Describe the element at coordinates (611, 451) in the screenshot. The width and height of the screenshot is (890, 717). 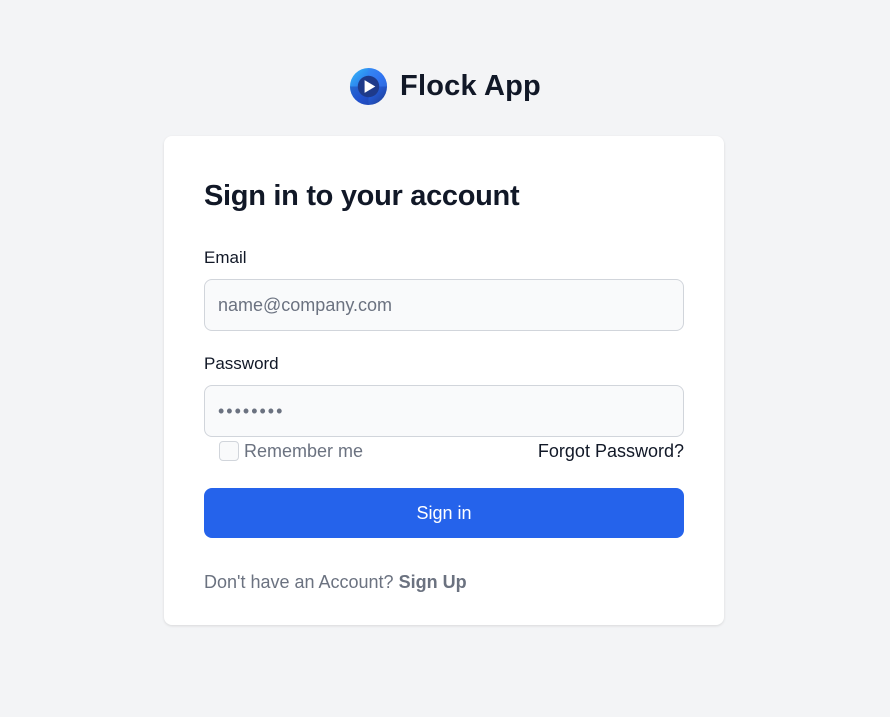
I see `forgot-password-link: Forgot Password?` at that location.